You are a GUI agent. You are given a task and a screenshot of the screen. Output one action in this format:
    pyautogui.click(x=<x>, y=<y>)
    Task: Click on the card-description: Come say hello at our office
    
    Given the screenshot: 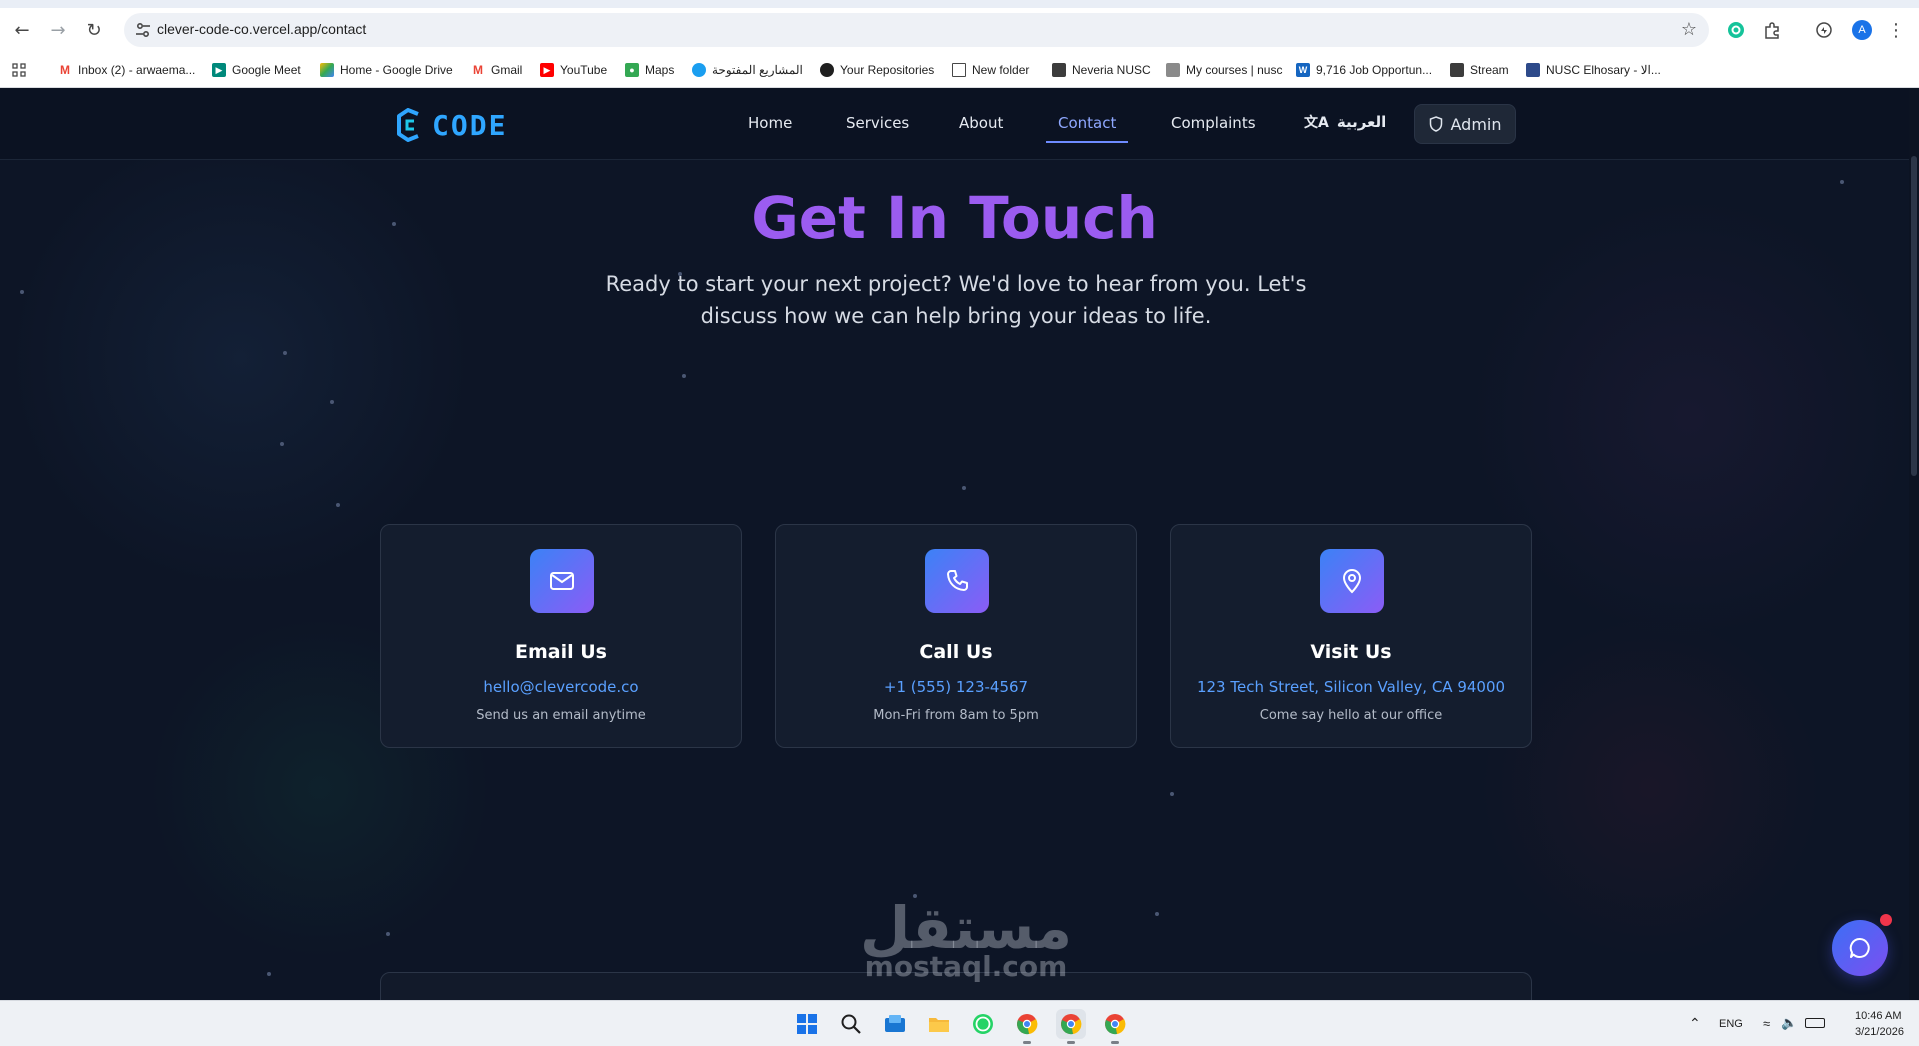 What is the action you would take?
    pyautogui.click(x=1351, y=715)
    